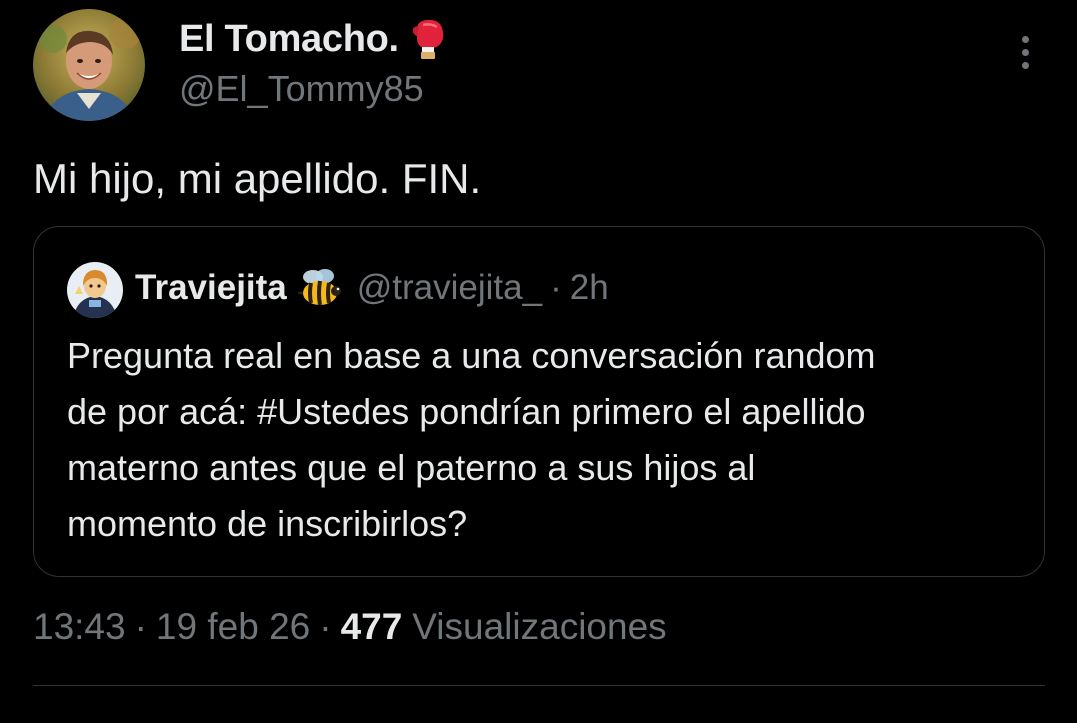  I want to click on divider, so click(539, 685).